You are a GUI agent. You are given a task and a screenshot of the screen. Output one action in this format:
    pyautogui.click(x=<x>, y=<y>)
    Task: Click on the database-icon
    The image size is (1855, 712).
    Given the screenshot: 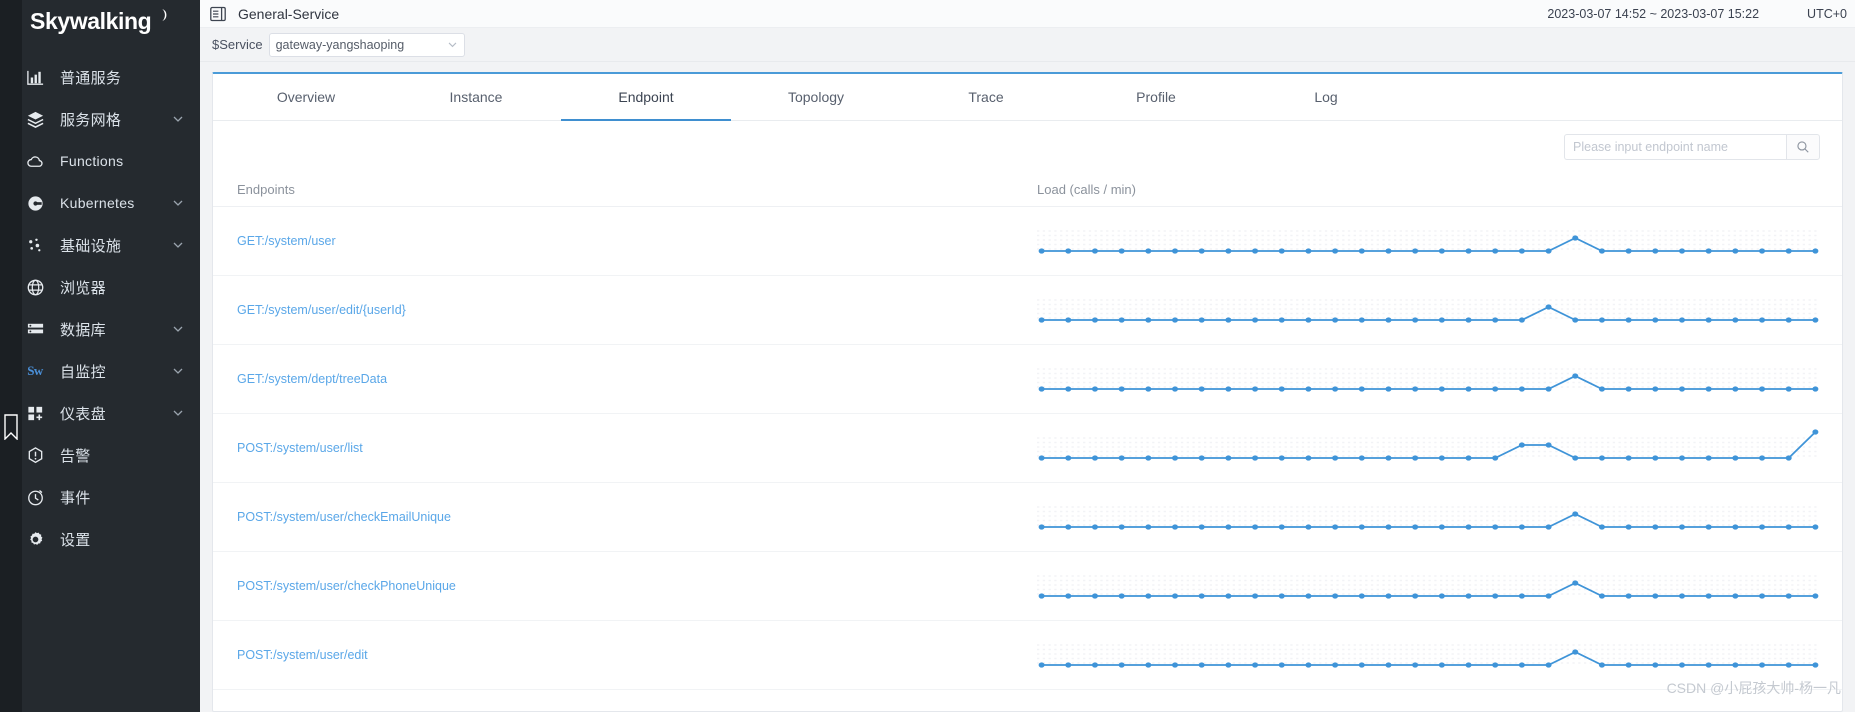 What is the action you would take?
    pyautogui.click(x=35, y=329)
    